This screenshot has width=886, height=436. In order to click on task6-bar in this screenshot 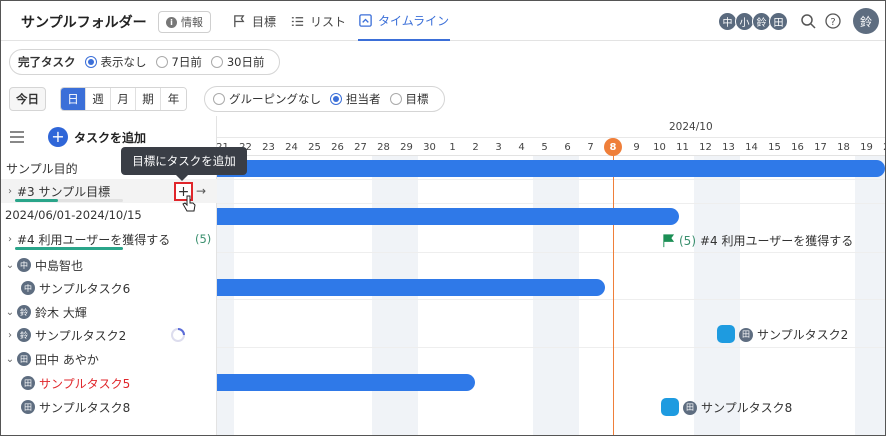, I will do `click(411, 287)`.